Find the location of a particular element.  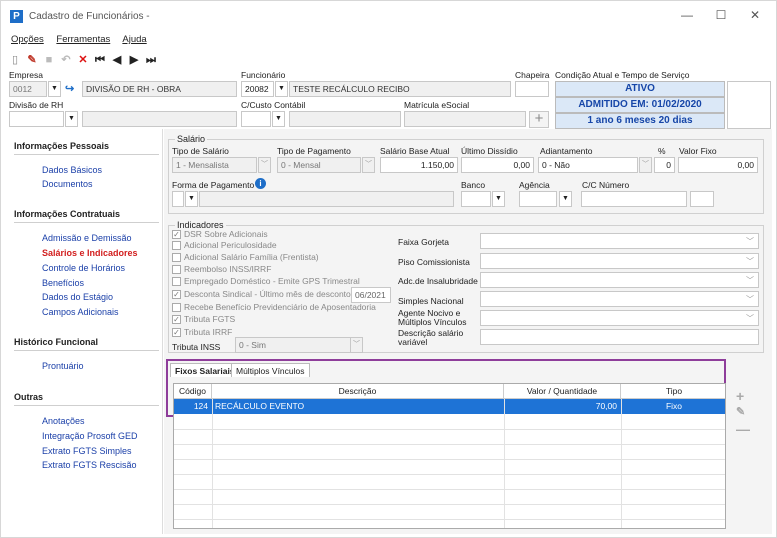

agencia-dropdown-icon: ▼ is located at coordinates (565, 199).